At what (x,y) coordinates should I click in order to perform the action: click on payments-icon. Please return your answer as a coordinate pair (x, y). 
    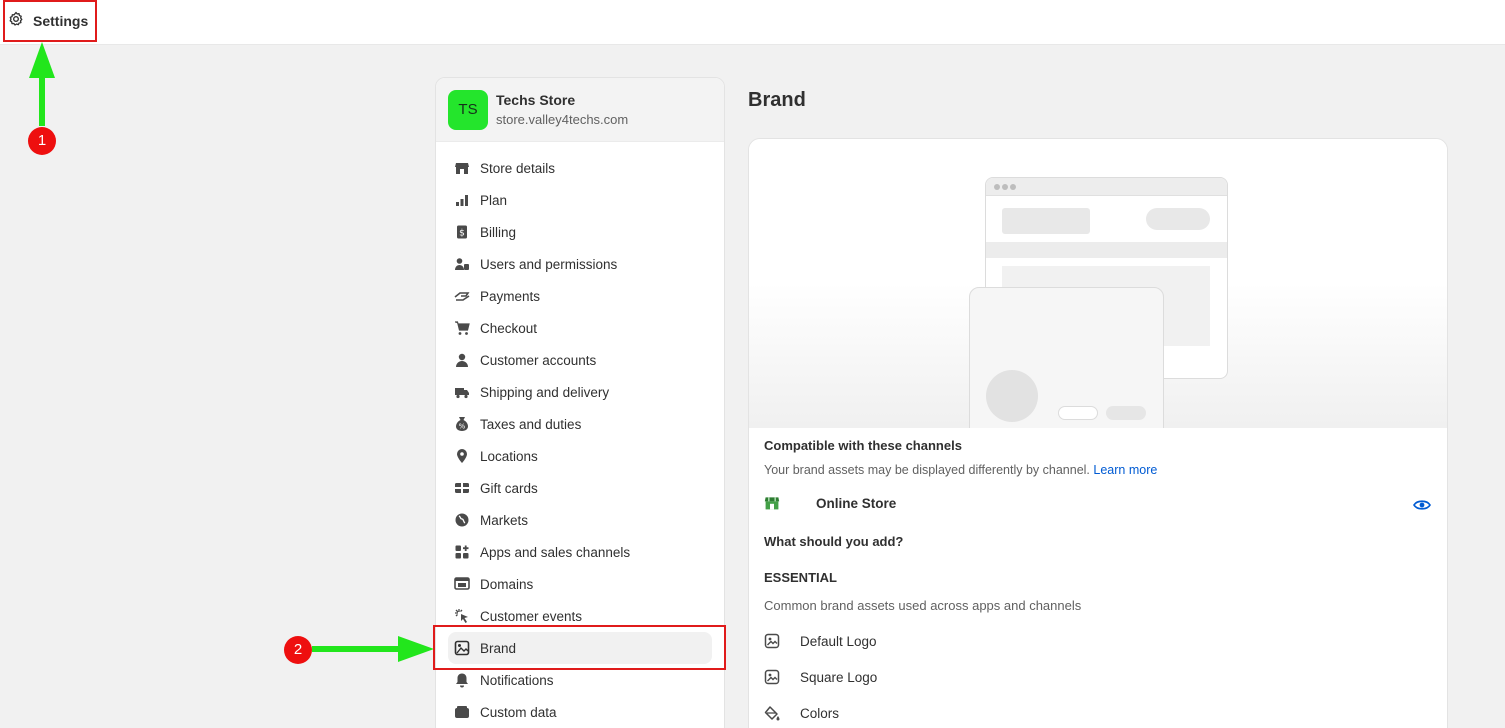
    Looking at the image, I should click on (462, 296).